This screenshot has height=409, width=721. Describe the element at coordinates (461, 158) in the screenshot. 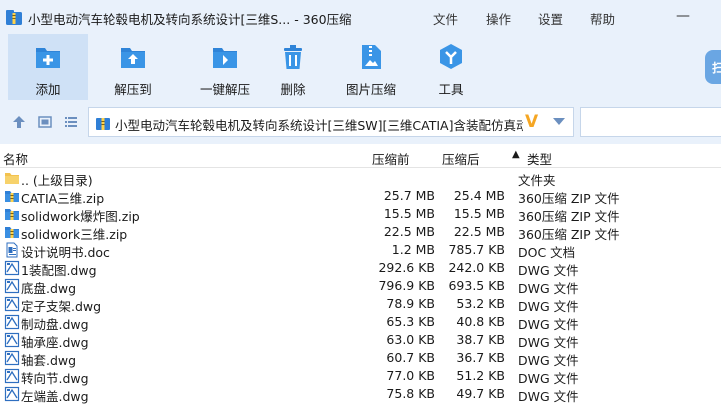

I see `column-packed: 压缩后` at that location.